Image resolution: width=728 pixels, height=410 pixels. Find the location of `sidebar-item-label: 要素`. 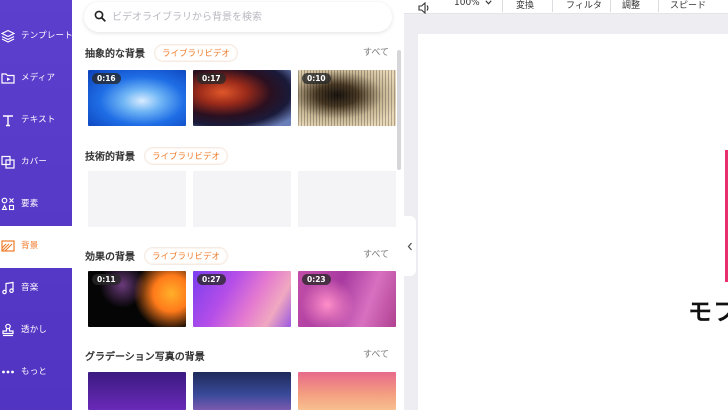

sidebar-item-label: 要素 is located at coordinates (30, 204).